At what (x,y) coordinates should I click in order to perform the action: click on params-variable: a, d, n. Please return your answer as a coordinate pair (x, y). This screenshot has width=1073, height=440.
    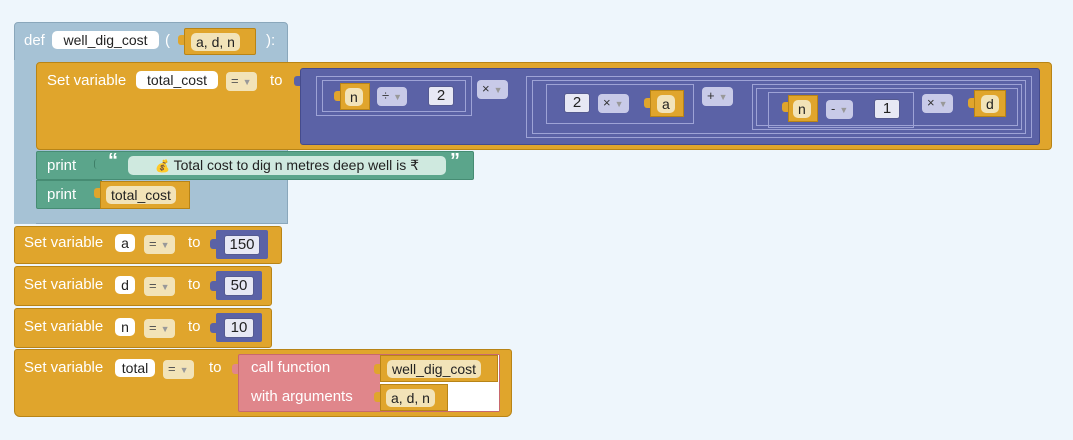
    Looking at the image, I should click on (220, 41).